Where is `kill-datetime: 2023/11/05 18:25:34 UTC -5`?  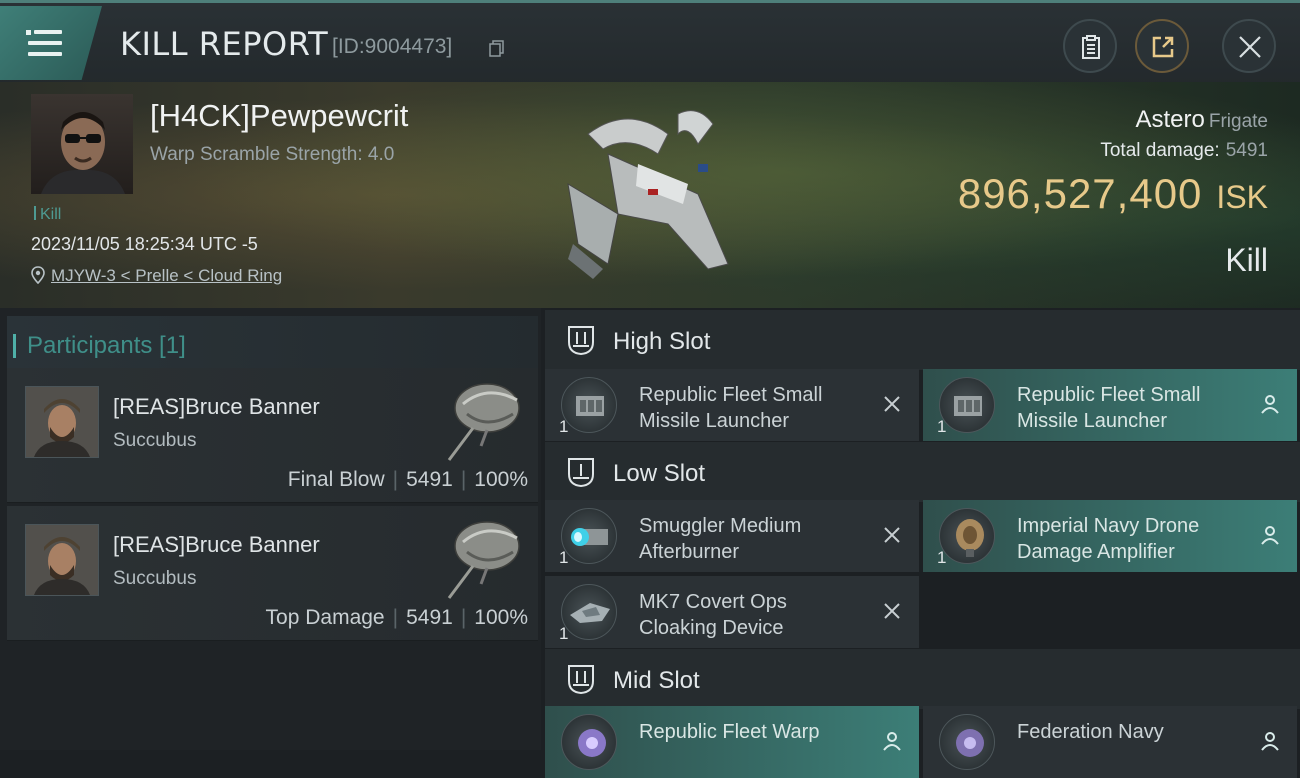
kill-datetime: 2023/11/05 18:25:34 UTC -5 is located at coordinates (144, 244).